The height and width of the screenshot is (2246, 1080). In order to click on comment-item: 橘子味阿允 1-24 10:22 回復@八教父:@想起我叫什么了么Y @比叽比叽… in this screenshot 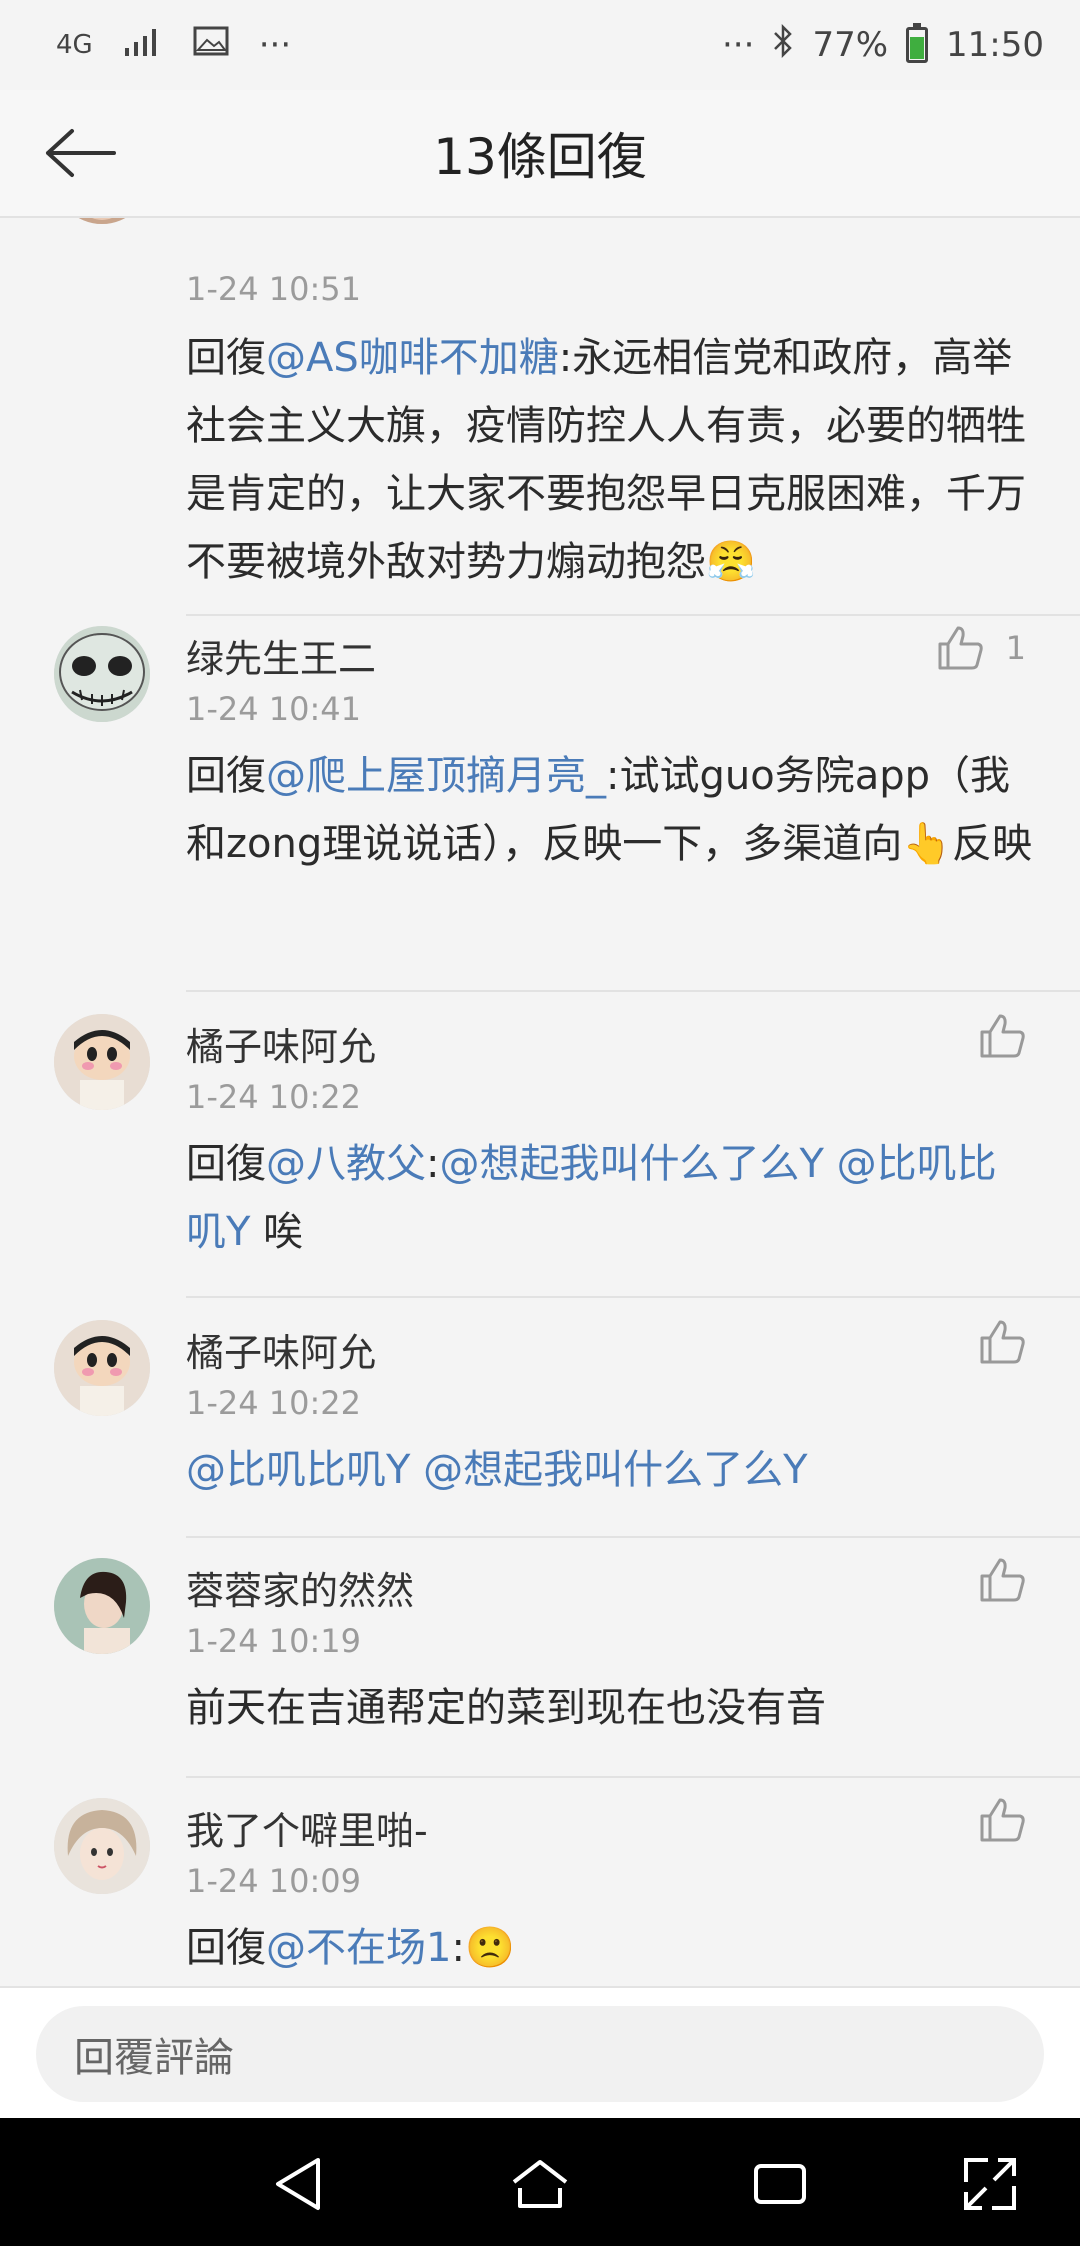, I will do `click(540, 1144)`.